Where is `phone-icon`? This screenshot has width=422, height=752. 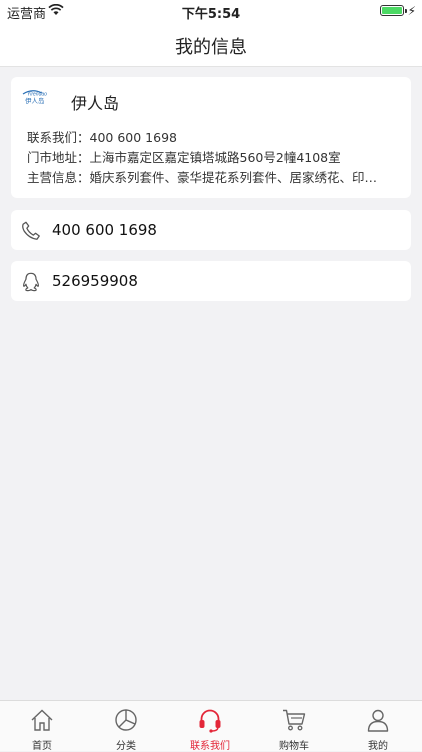 phone-icon is located at coordinates (31, 230).